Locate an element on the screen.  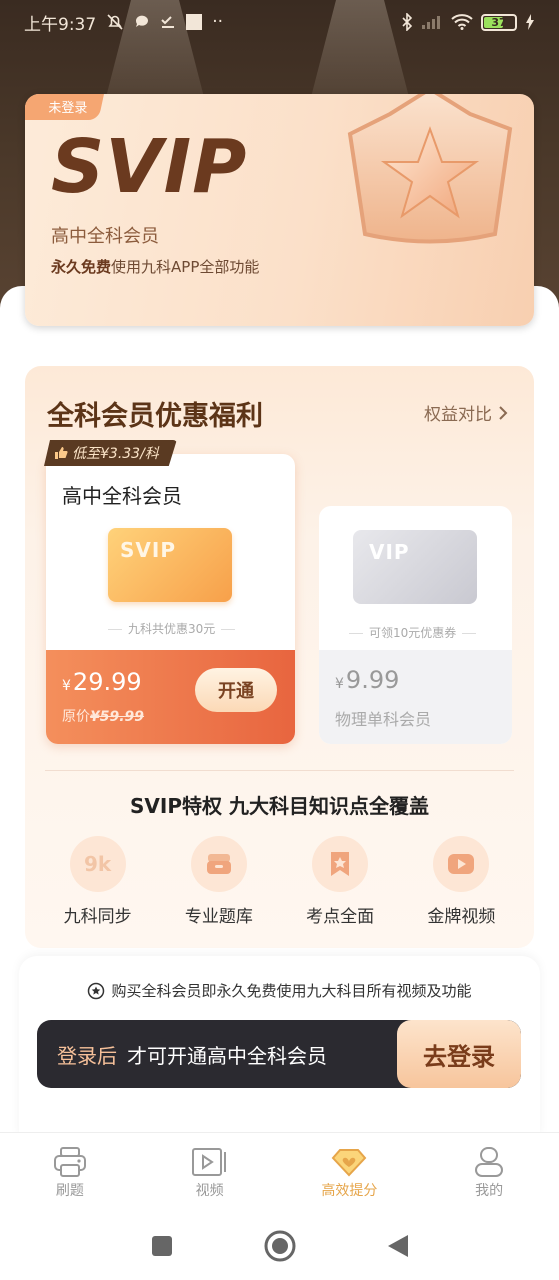
svip-description: 永久免费使用九科APP全部功能 is located at coordinates (155, 267).